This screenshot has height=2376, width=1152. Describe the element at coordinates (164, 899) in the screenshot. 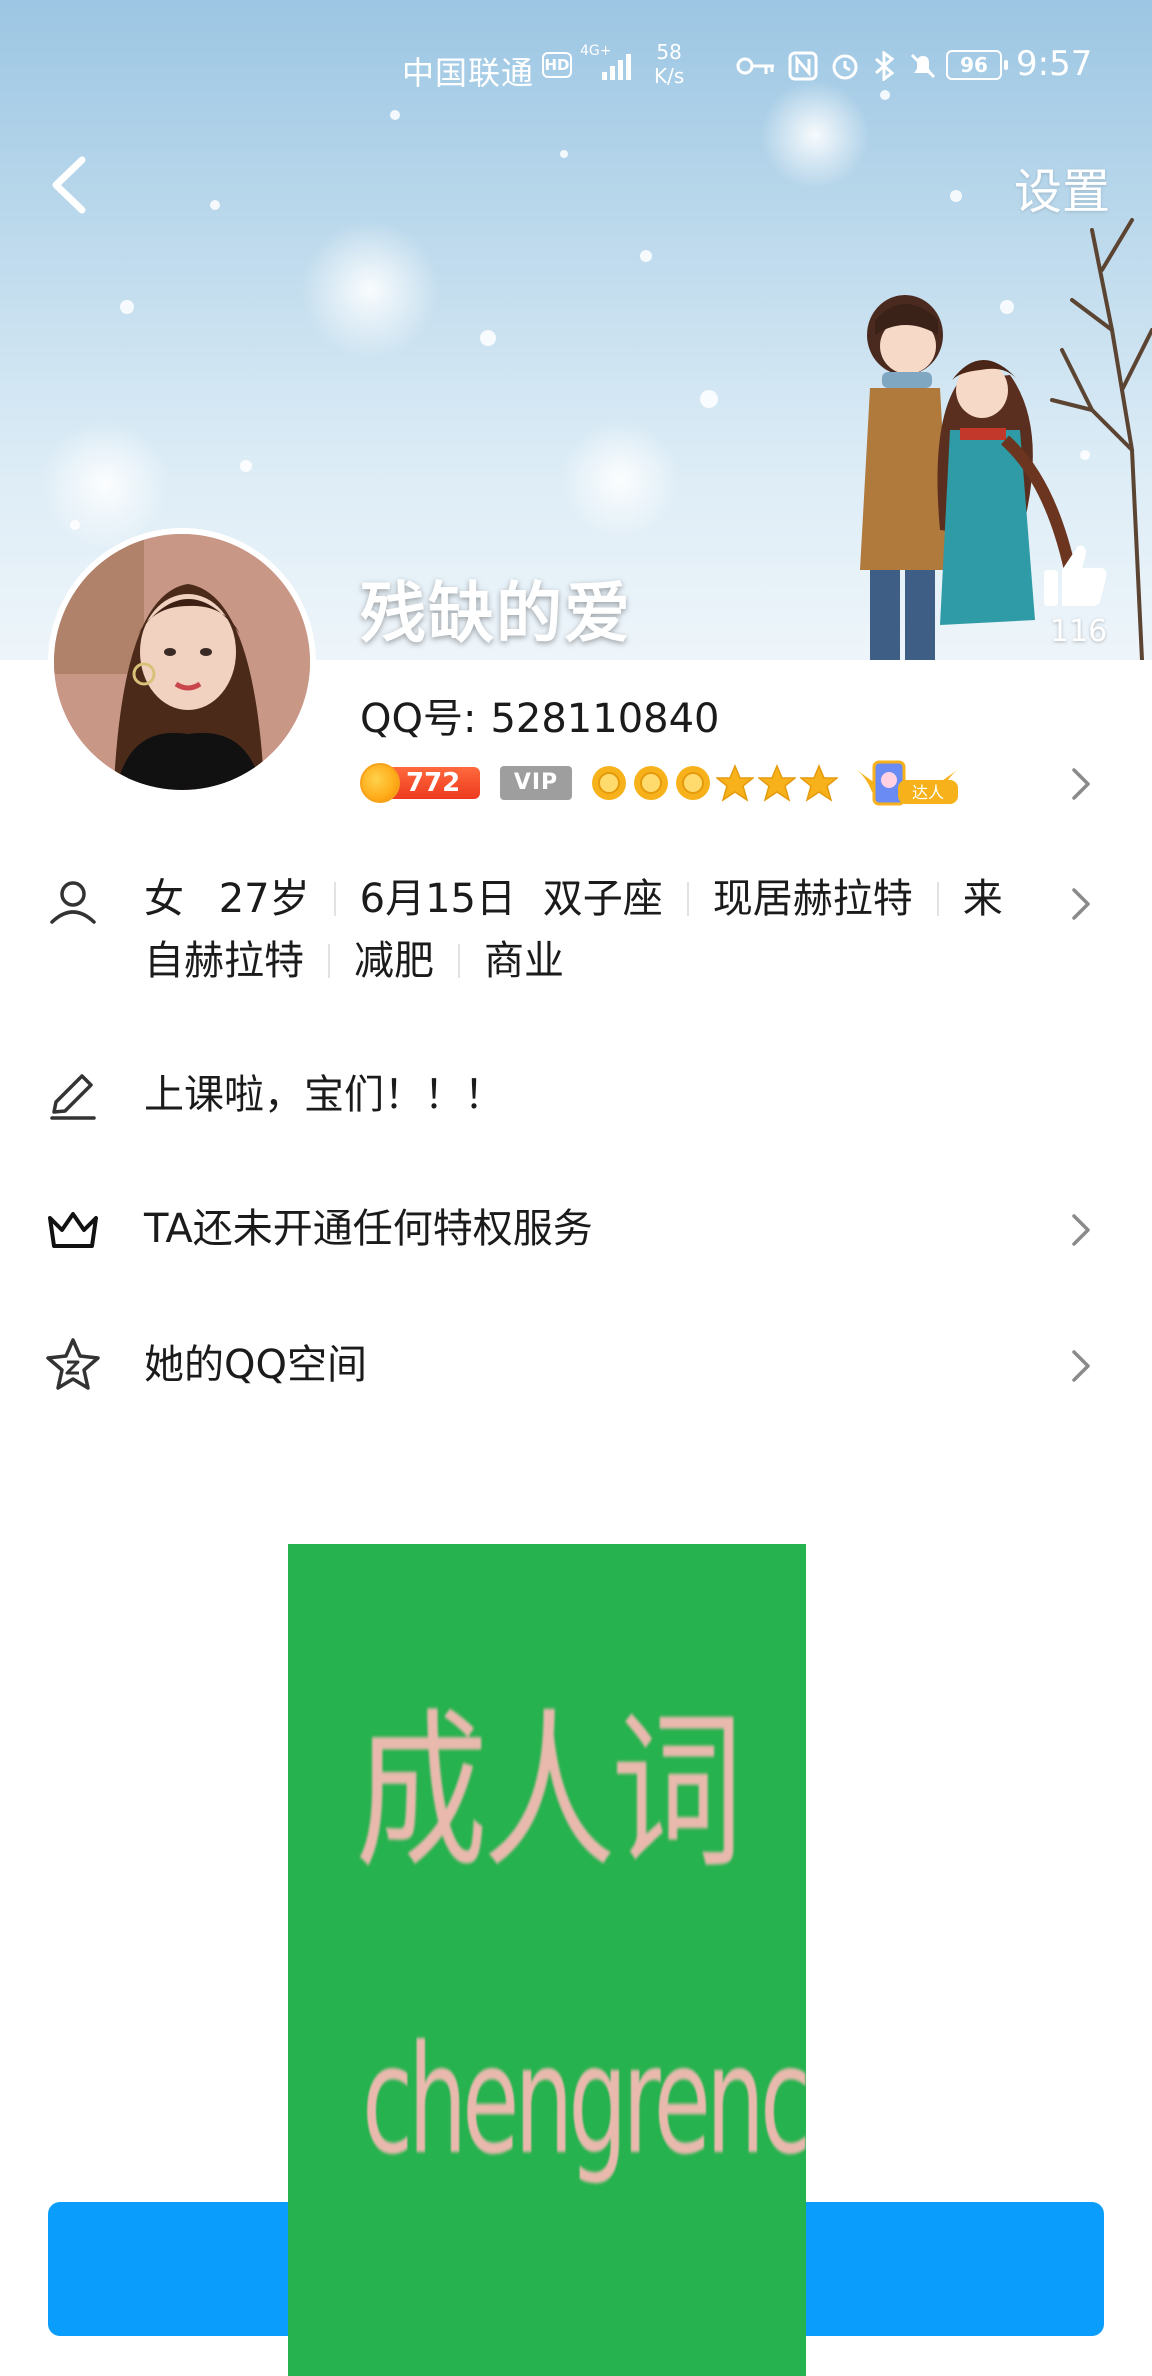

I see `gender: 女` at that location.